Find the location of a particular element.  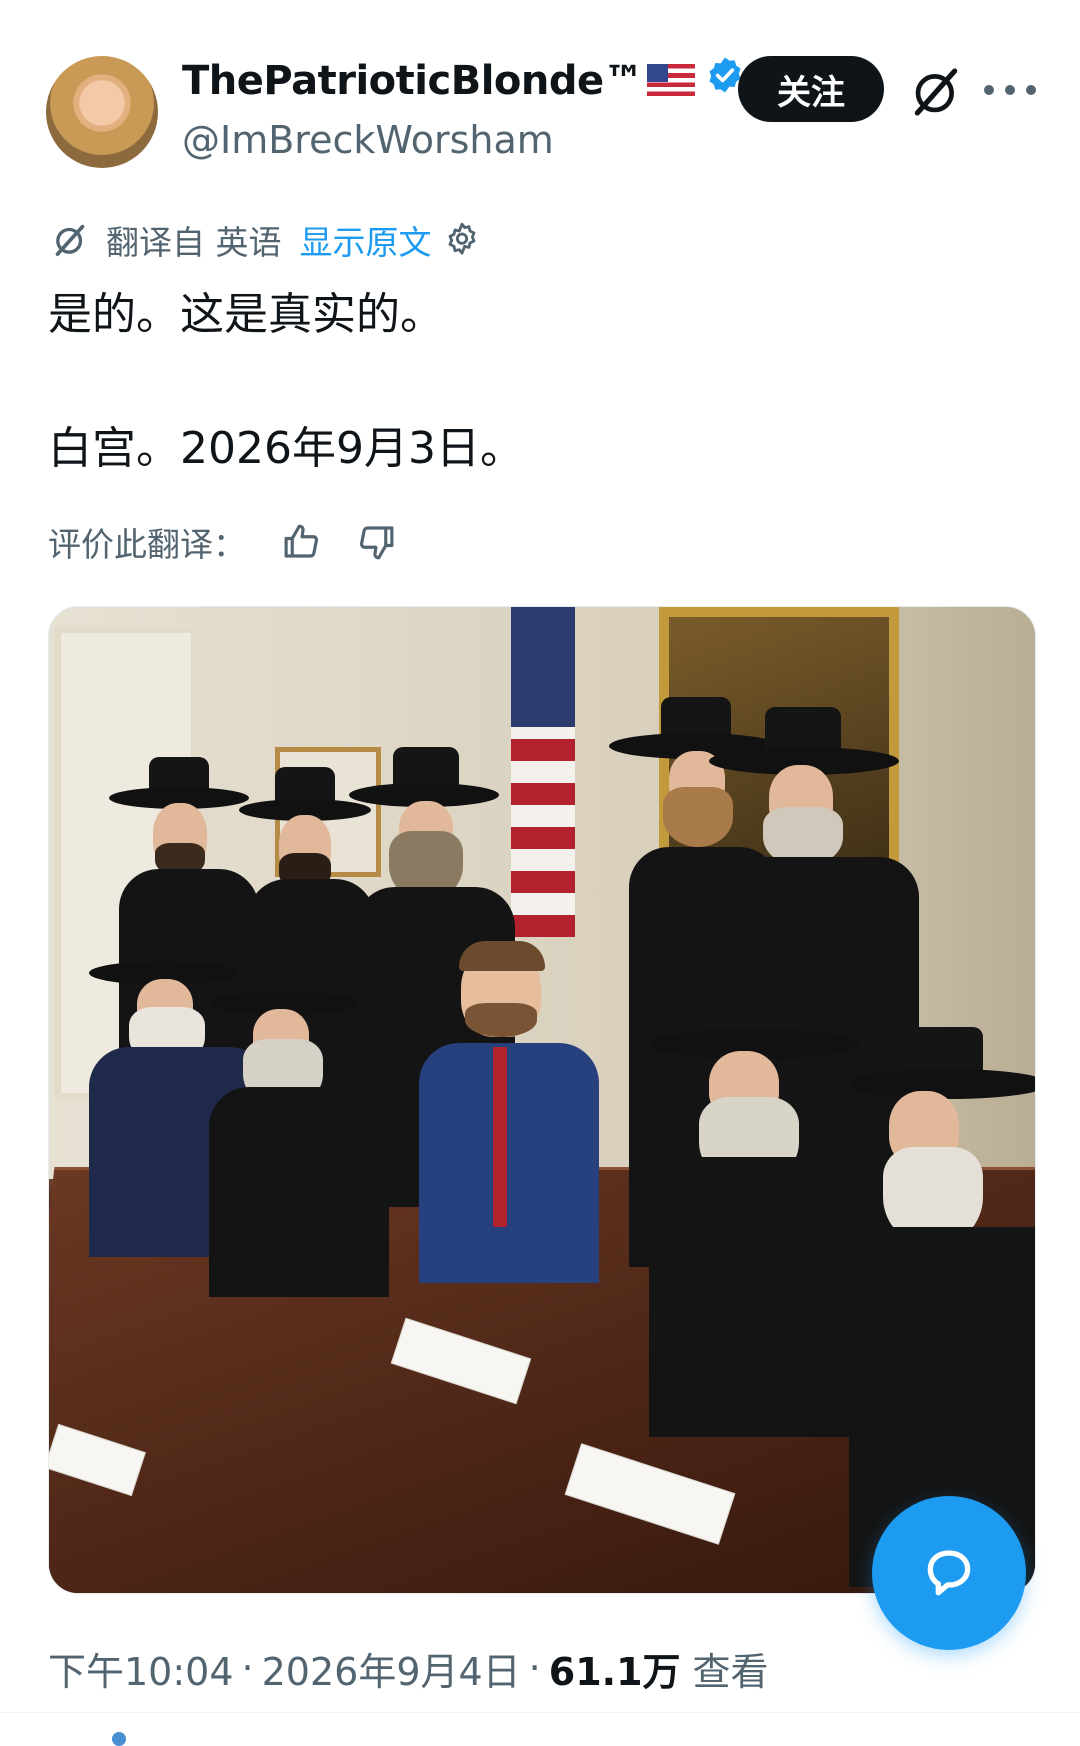

rate-translation: 评价此翻译： is located at coordinates (223, 542).